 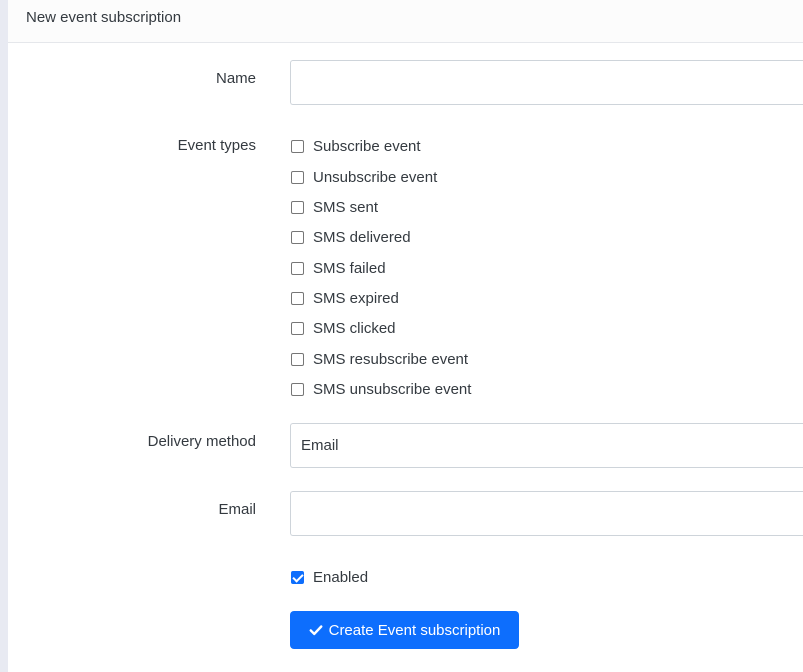 I want to click on name-input, so click(x=546, y=82).